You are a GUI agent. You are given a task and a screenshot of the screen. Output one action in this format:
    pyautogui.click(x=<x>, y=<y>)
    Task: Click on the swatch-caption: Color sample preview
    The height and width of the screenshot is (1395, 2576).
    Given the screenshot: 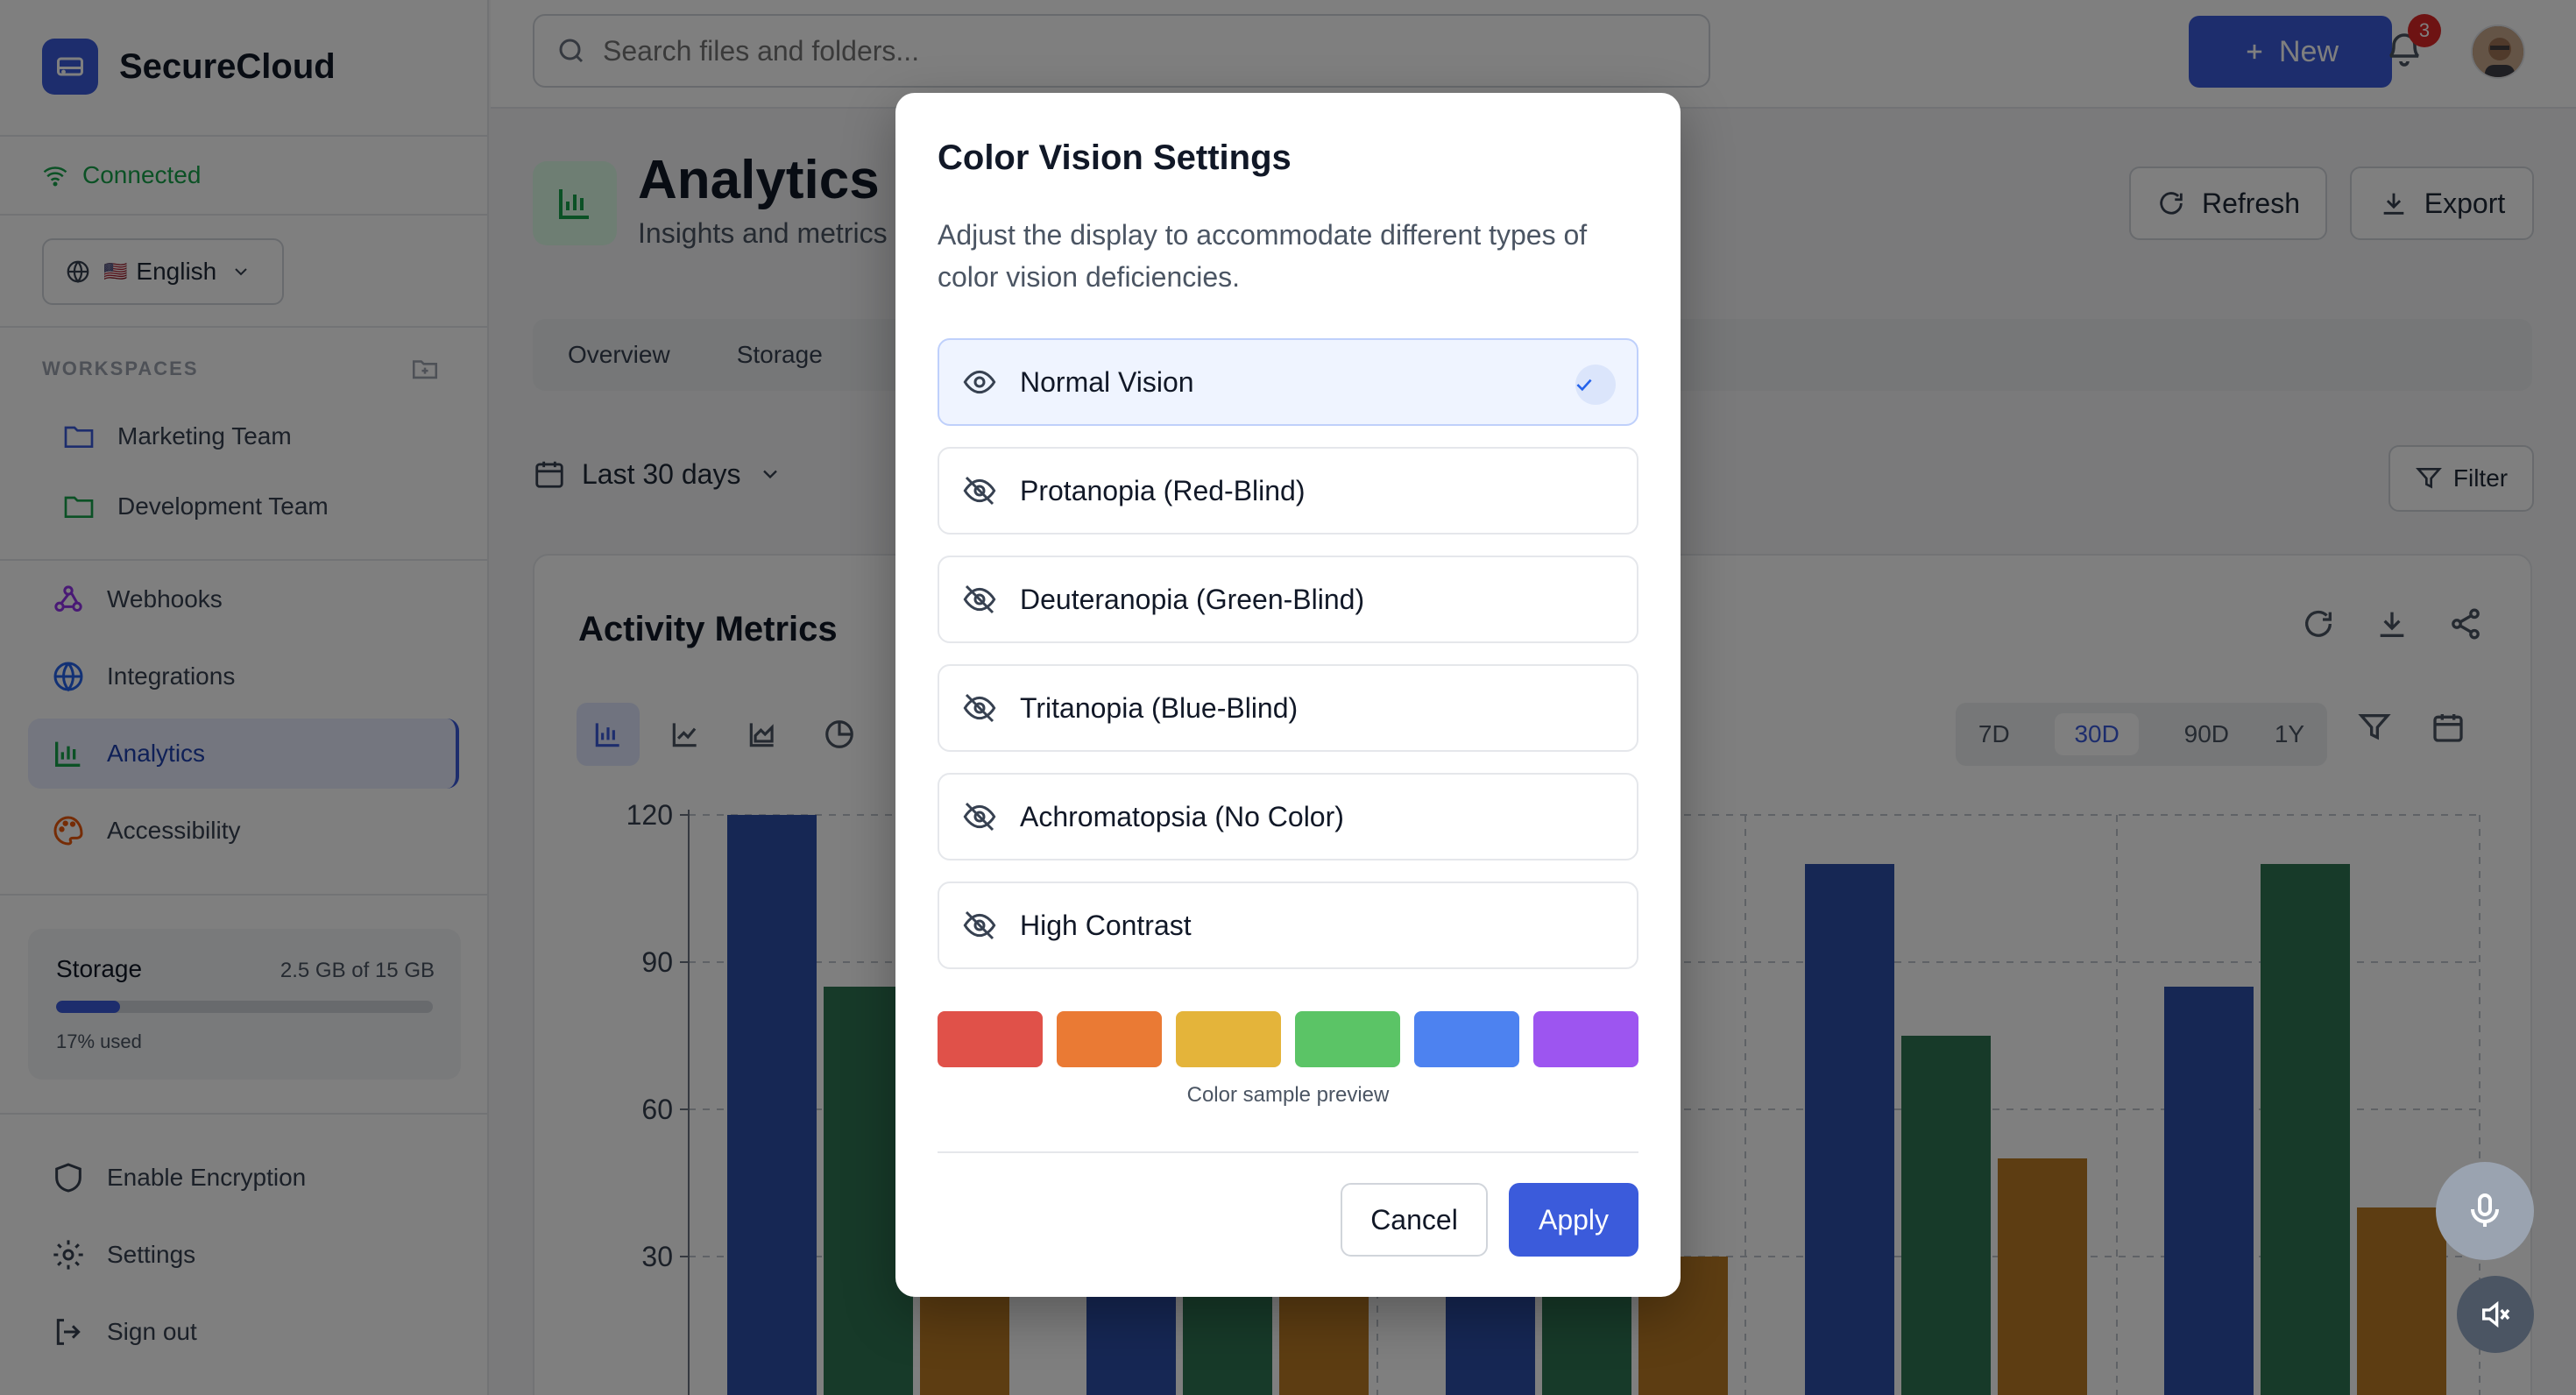 What is the action you would take?
    pyautogui.click(x=1288, y=1095)
    